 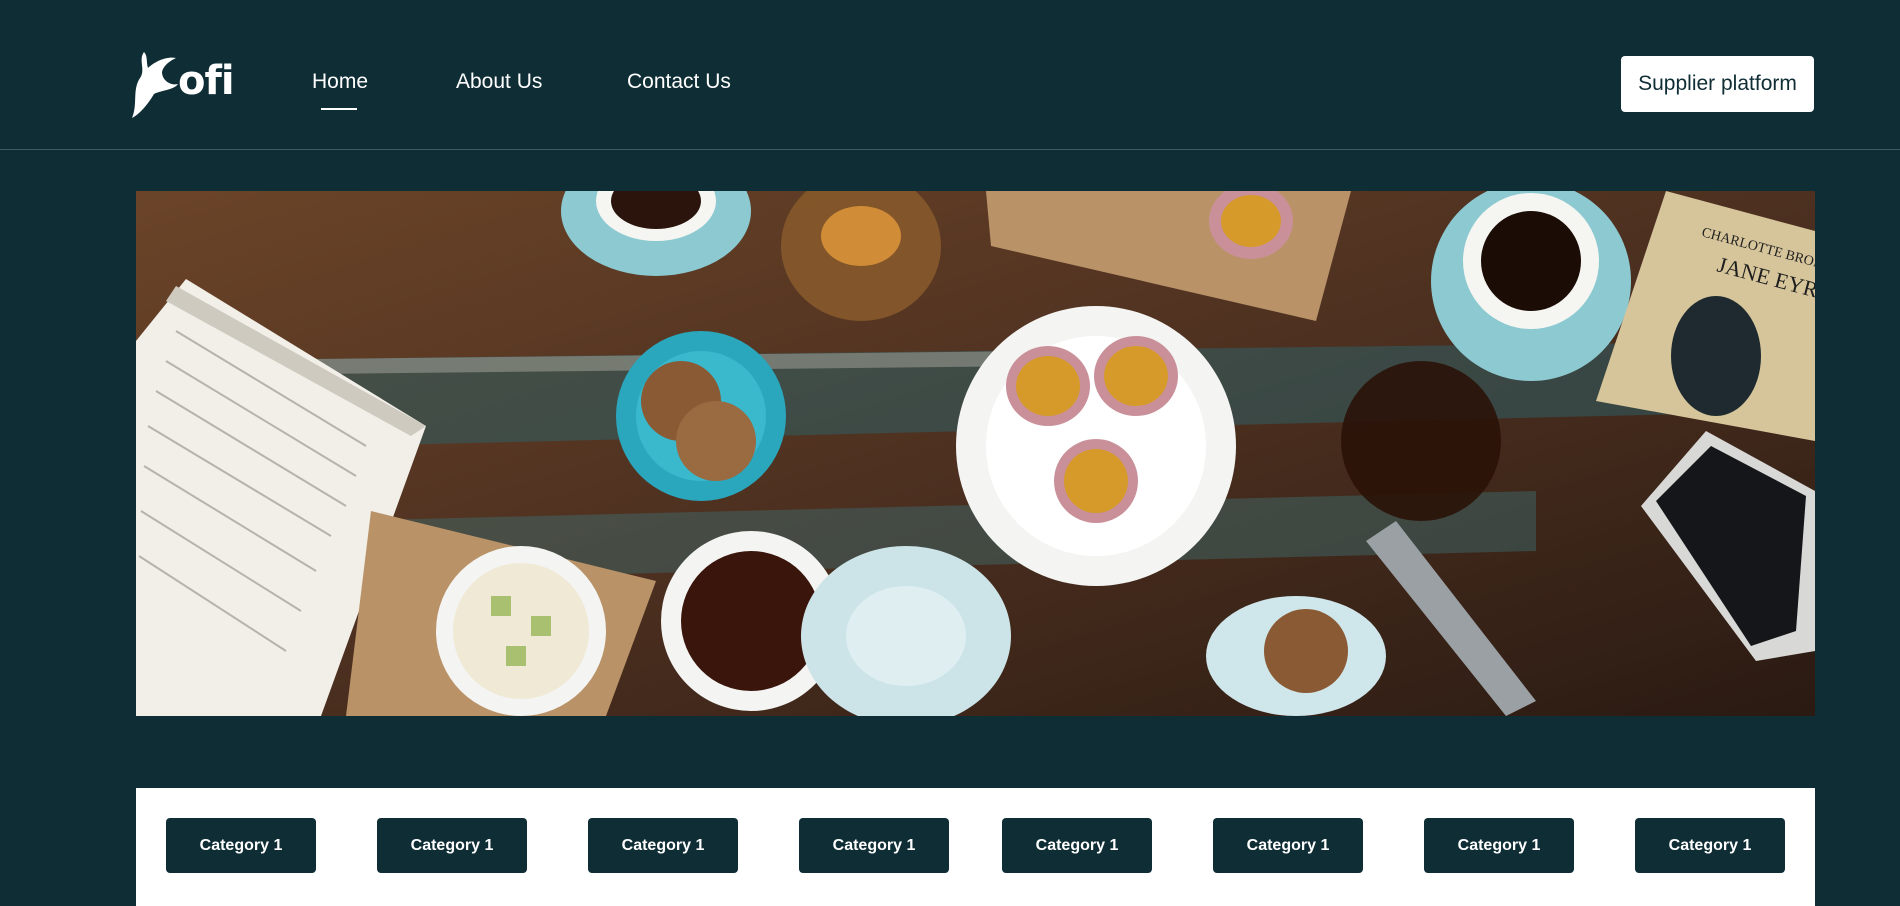 I want to click on nav-contact-link: Contact Us, so click(x=679, y=82).